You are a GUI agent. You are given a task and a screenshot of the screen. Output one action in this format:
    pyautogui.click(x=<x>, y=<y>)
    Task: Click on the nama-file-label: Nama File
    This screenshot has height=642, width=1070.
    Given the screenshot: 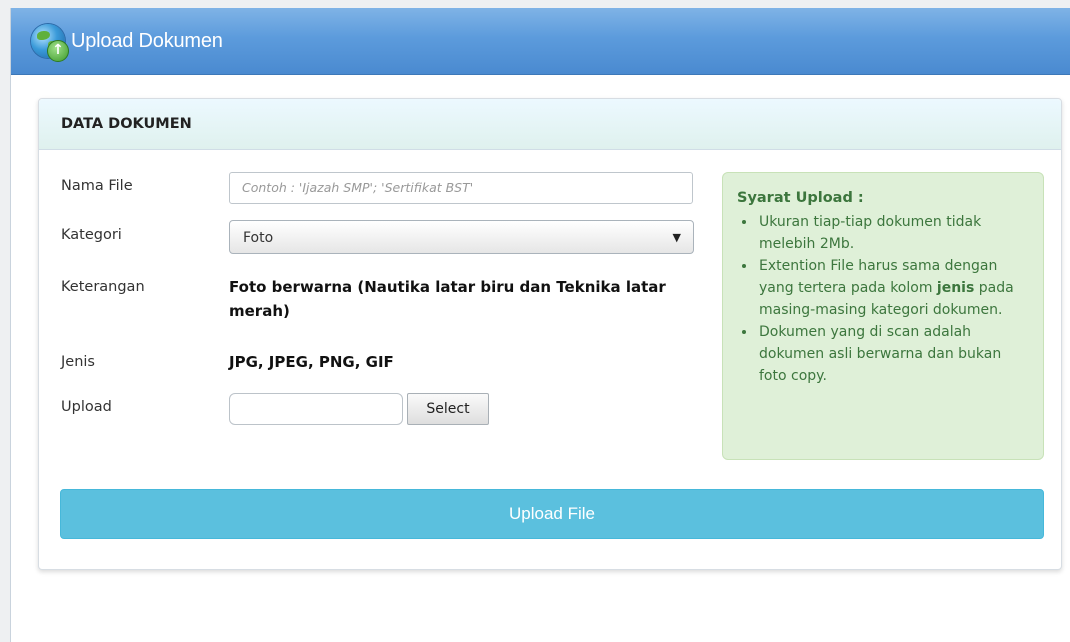 What is the action you would take?
    pyautogui.click(x=97, y=186)
    